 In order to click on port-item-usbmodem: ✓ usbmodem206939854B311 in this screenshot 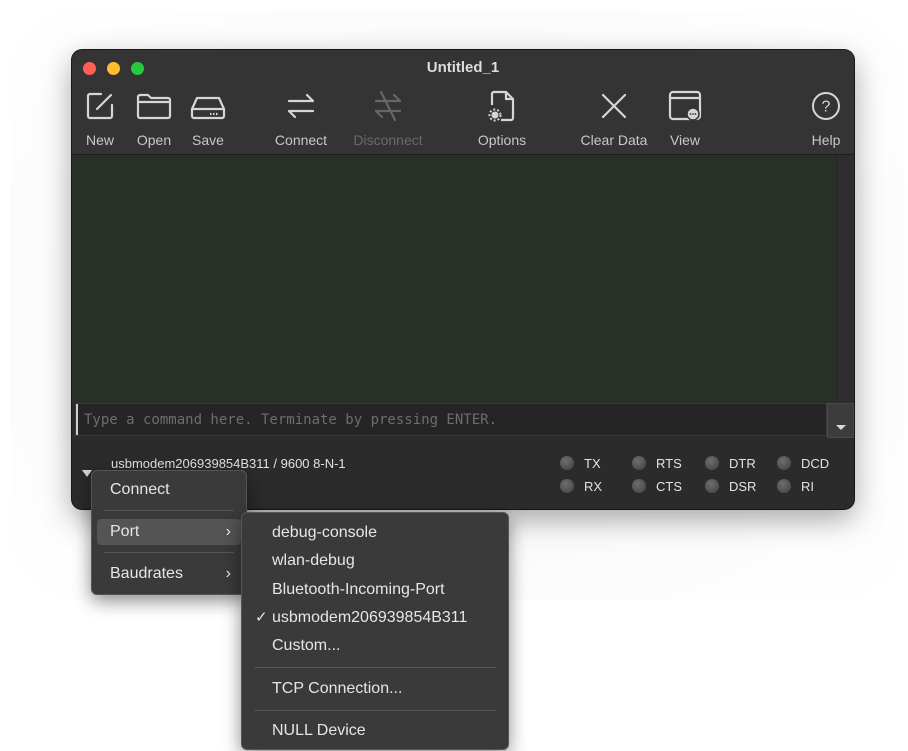, I will do `click(375, 618)`.